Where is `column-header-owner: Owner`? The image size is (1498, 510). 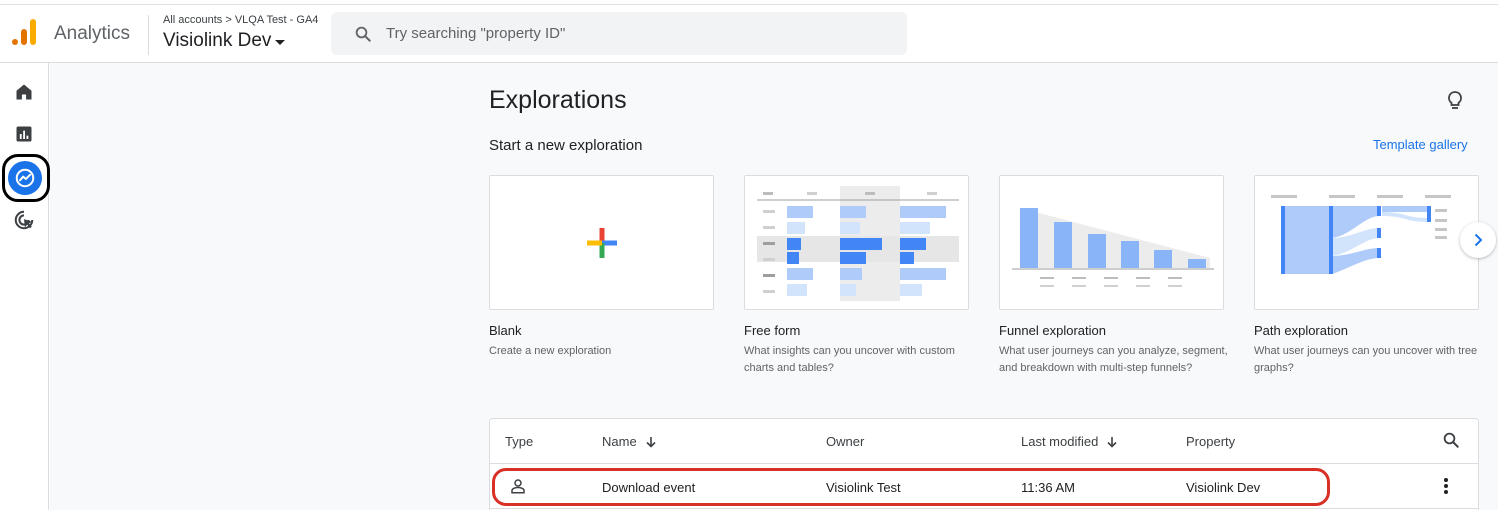
column-header-owner: Owner is located at coordinates (845, 441).